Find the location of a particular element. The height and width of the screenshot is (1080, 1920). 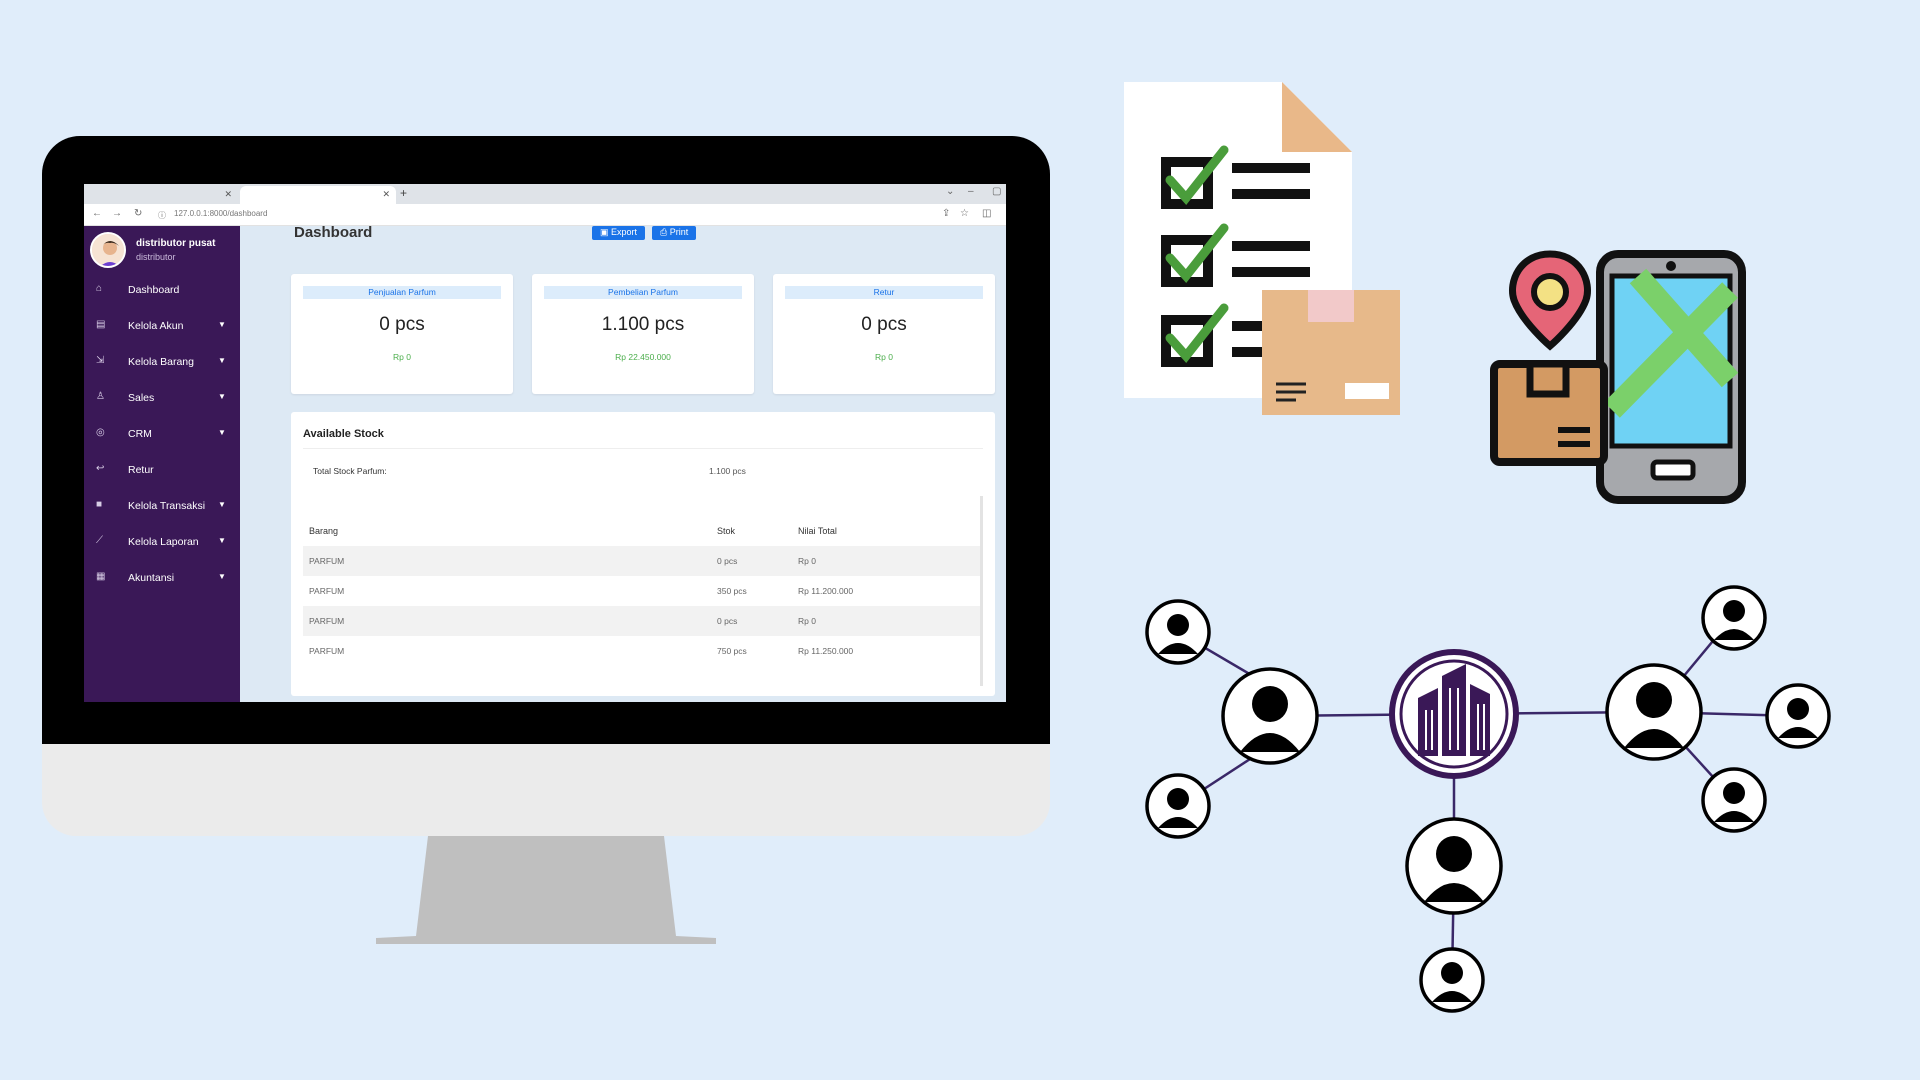

sidebar-item-label: Akuntansi is located at coordinates (151, 578).